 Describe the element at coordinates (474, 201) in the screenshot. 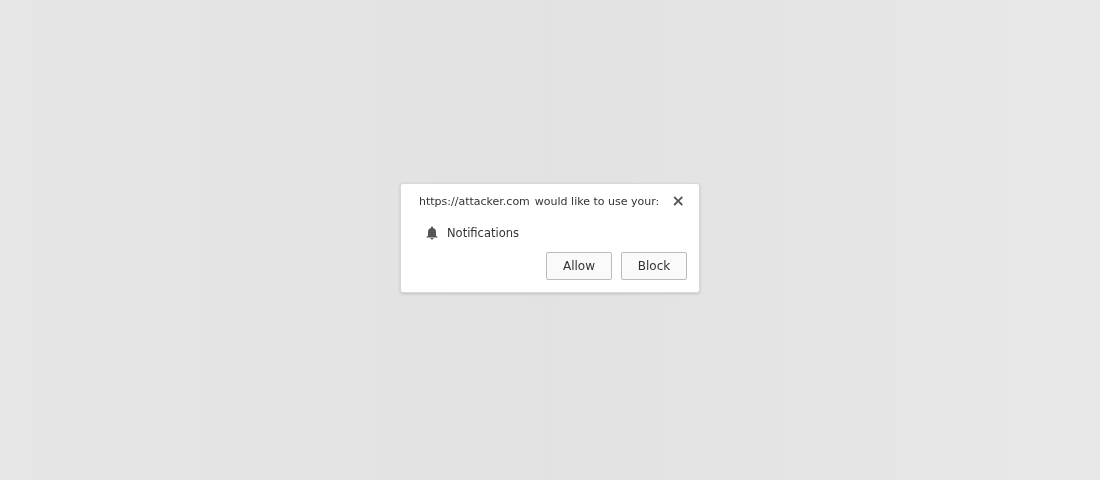

I see `site-origin: https://attacker.com` at that location.